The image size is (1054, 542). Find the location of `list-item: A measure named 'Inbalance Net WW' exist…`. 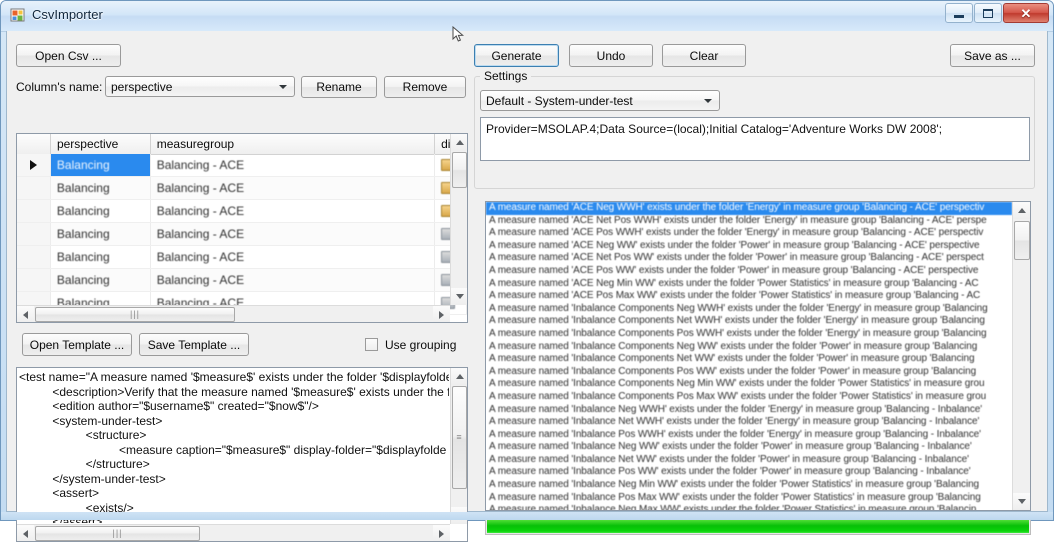

list-item: A measure named 'Inbalance Net WW' exist… is located at coordinates (749, 460).